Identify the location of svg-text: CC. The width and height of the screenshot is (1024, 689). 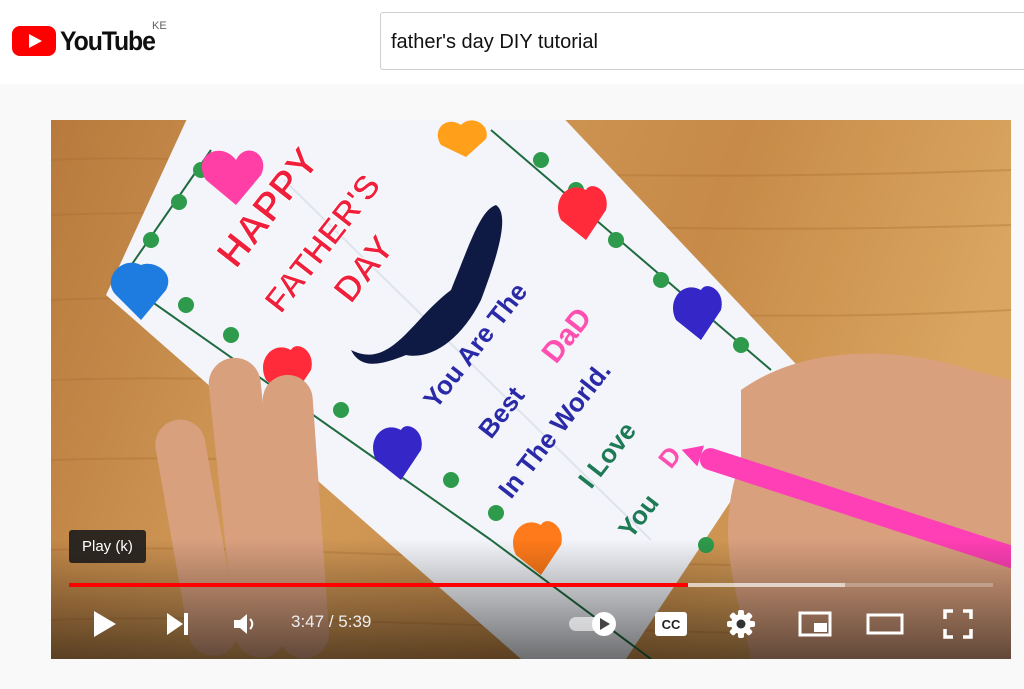
(671, 624).